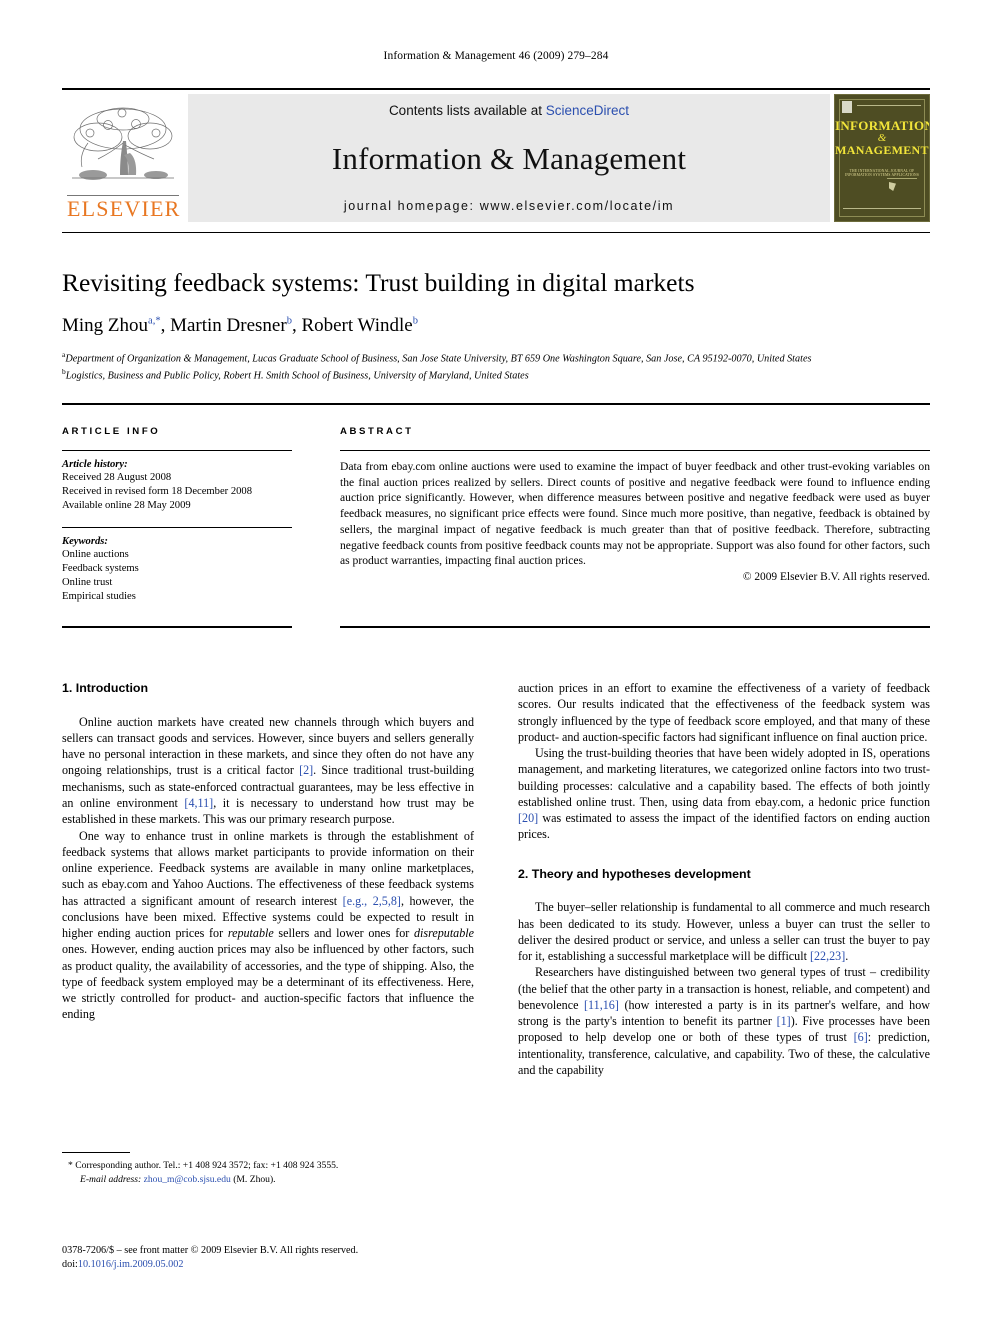  I want to click on paragraph-text: sellers and lower ones for, so click(343, 933).